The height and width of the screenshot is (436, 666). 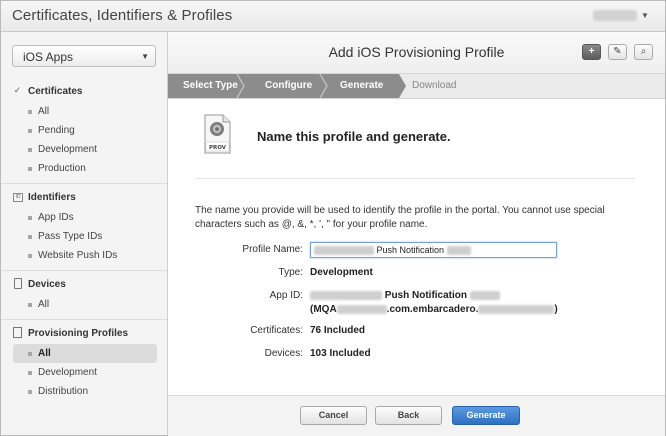 I want to click on sidebar-item-certificates-development: Development, so click(x=85, y=149).